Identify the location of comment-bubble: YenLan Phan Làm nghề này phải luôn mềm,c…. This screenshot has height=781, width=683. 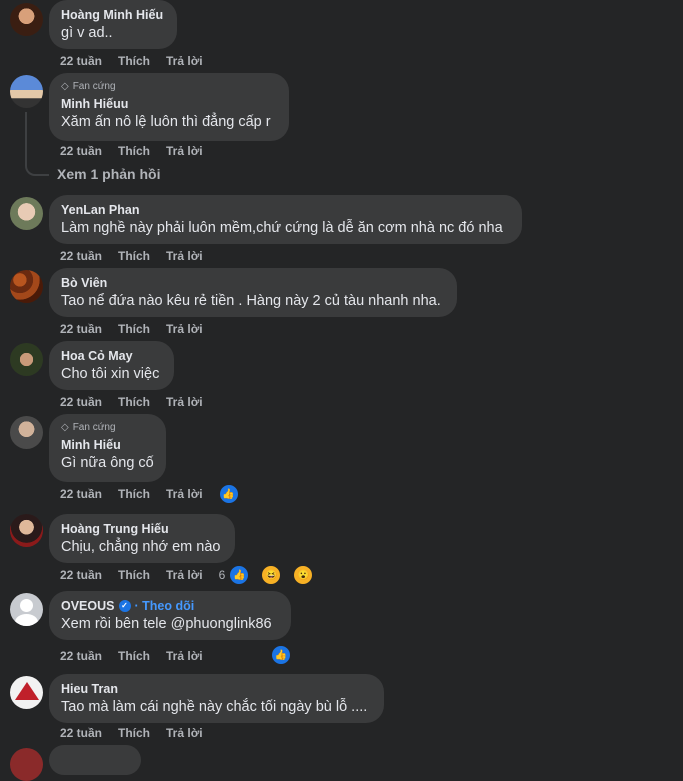
(285, 219).